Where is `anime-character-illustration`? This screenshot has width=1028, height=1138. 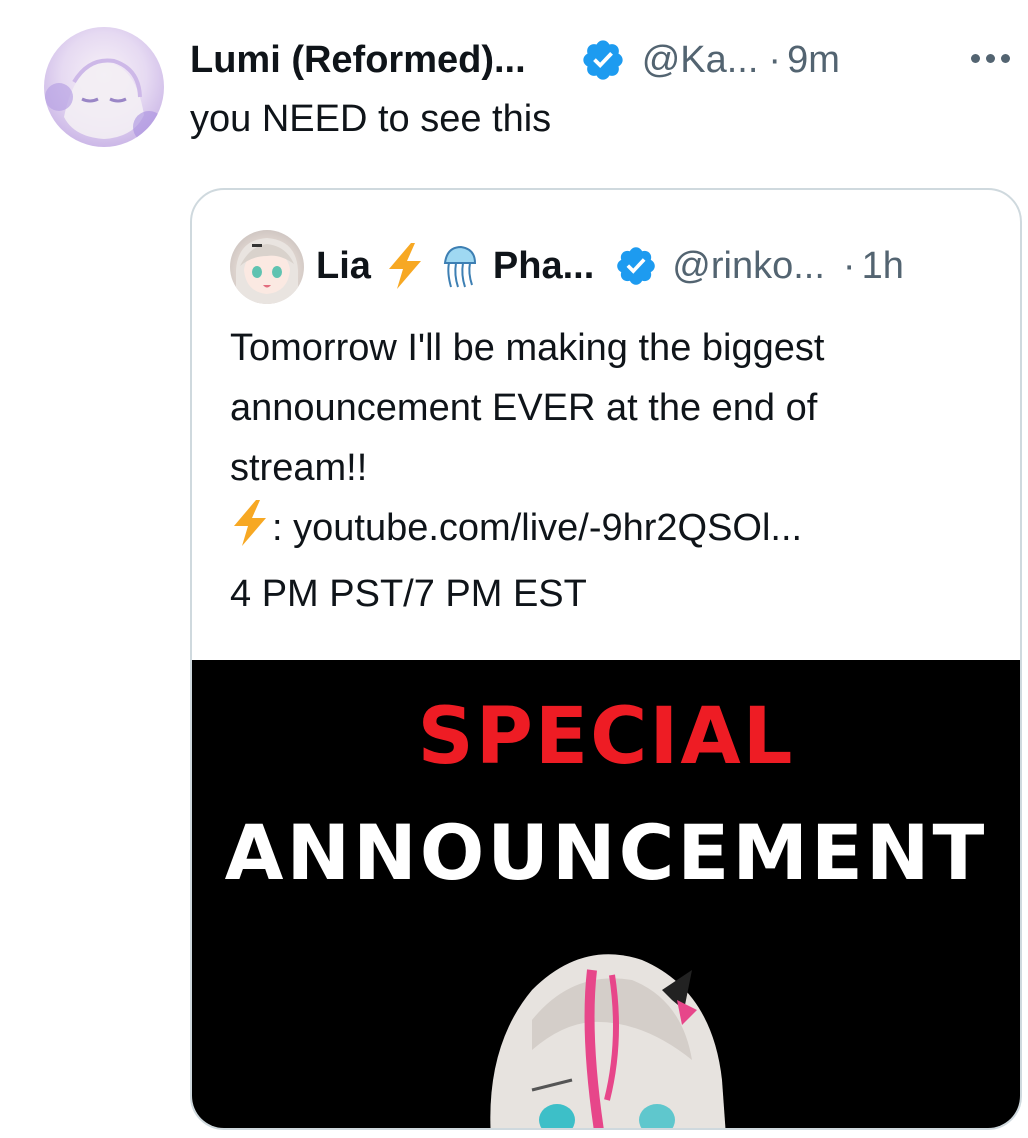
anime-character-illustration is located at coordinates (608, 1041).